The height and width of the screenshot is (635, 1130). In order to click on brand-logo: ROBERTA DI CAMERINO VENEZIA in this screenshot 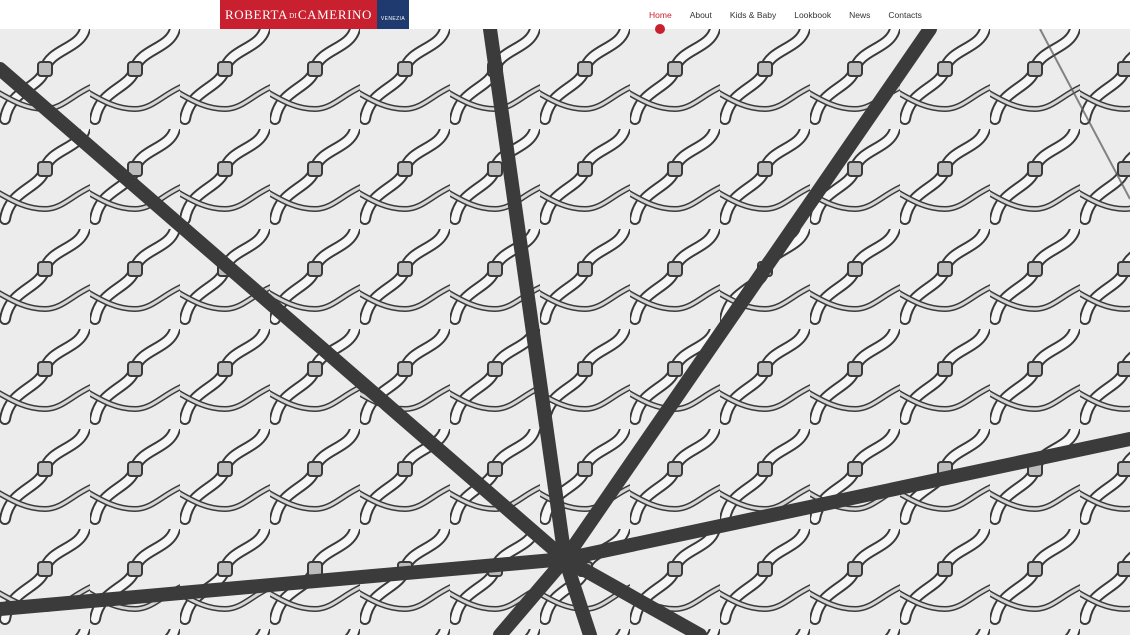, I will do `click(314, 14)`.